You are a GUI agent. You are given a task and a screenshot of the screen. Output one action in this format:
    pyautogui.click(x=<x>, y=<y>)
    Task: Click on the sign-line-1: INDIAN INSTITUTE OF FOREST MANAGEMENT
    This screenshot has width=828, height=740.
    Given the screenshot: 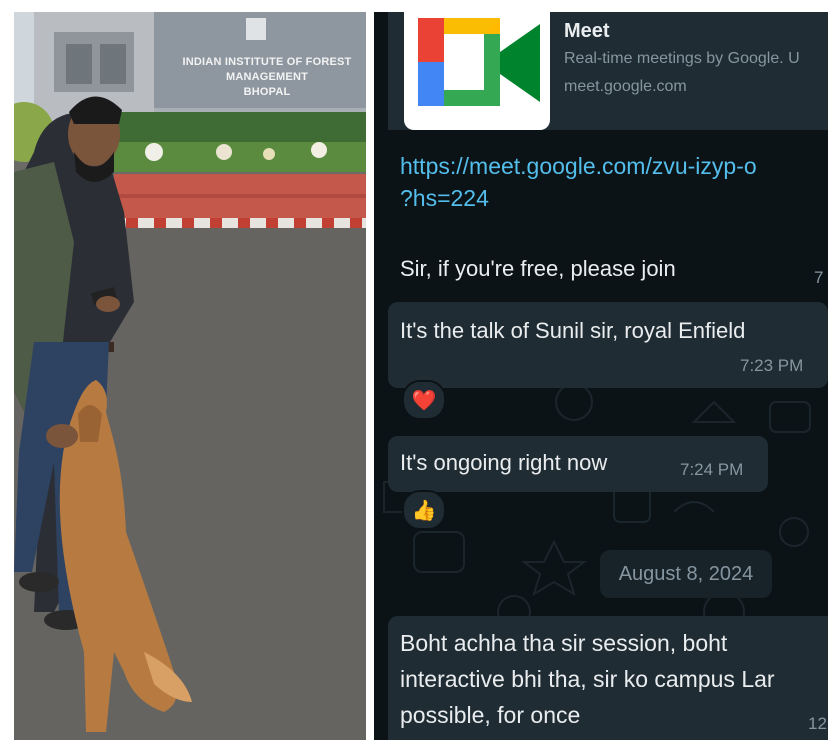 What is the action you would take?
    pyautogui.click(x=267, y=69)
    